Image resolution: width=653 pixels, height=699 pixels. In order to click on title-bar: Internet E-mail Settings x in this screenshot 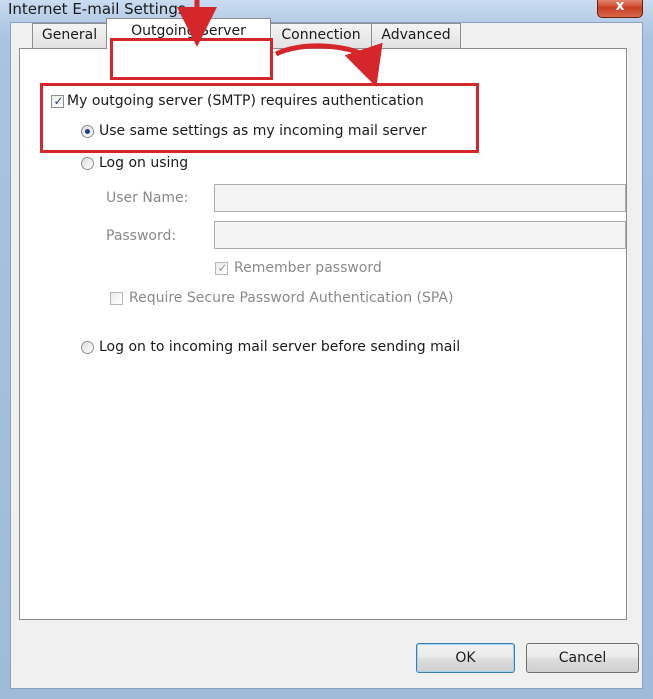, I will do `click(326, 11)`.